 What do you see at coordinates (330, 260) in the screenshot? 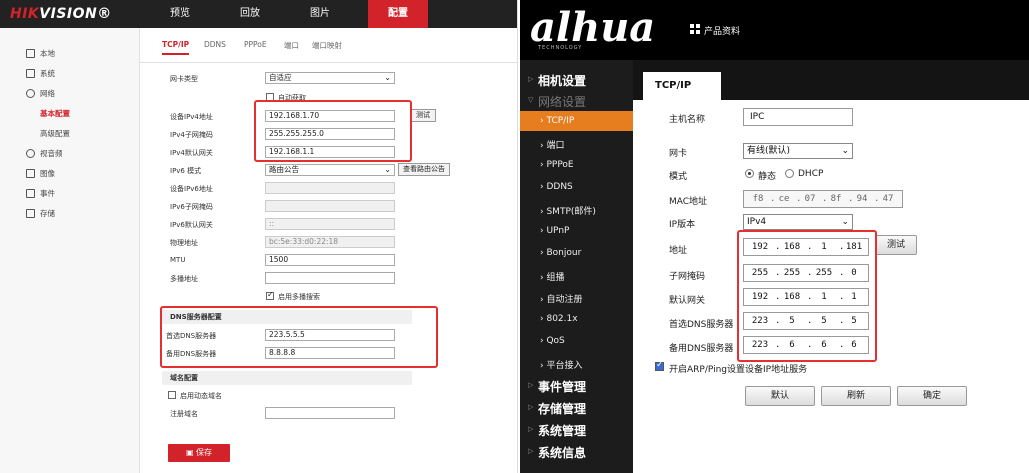
I see `mtu-field: 1500` at bounding box center [330, 260].